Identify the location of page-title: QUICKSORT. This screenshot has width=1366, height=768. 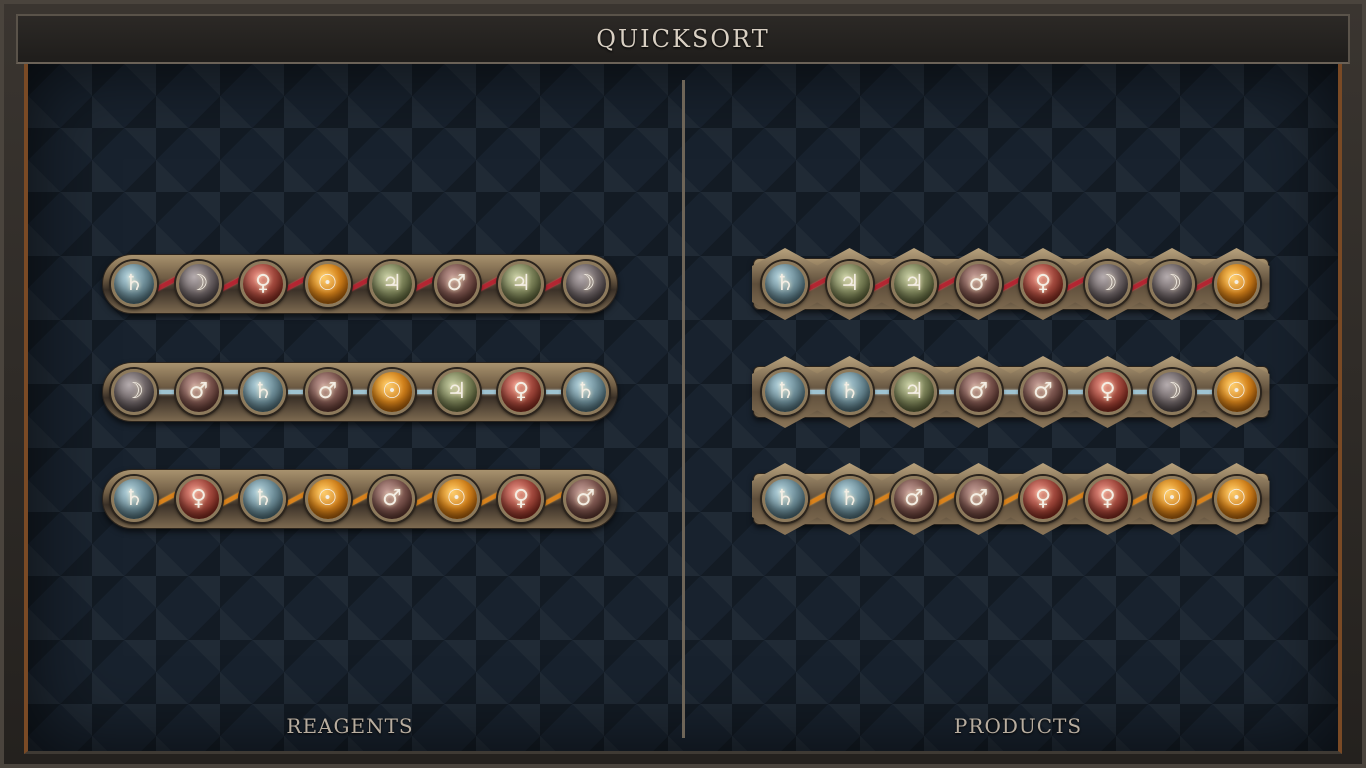
(683, 39).